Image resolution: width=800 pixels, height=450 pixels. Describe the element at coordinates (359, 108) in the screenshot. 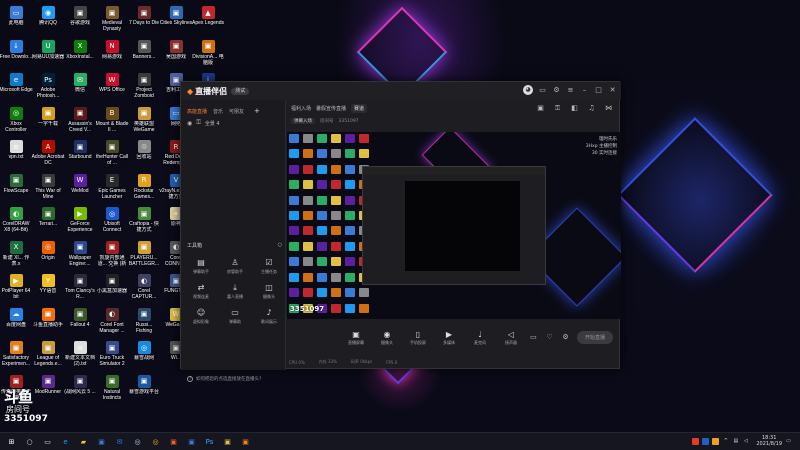

I see `top-menu-item: 赛道` at that location.